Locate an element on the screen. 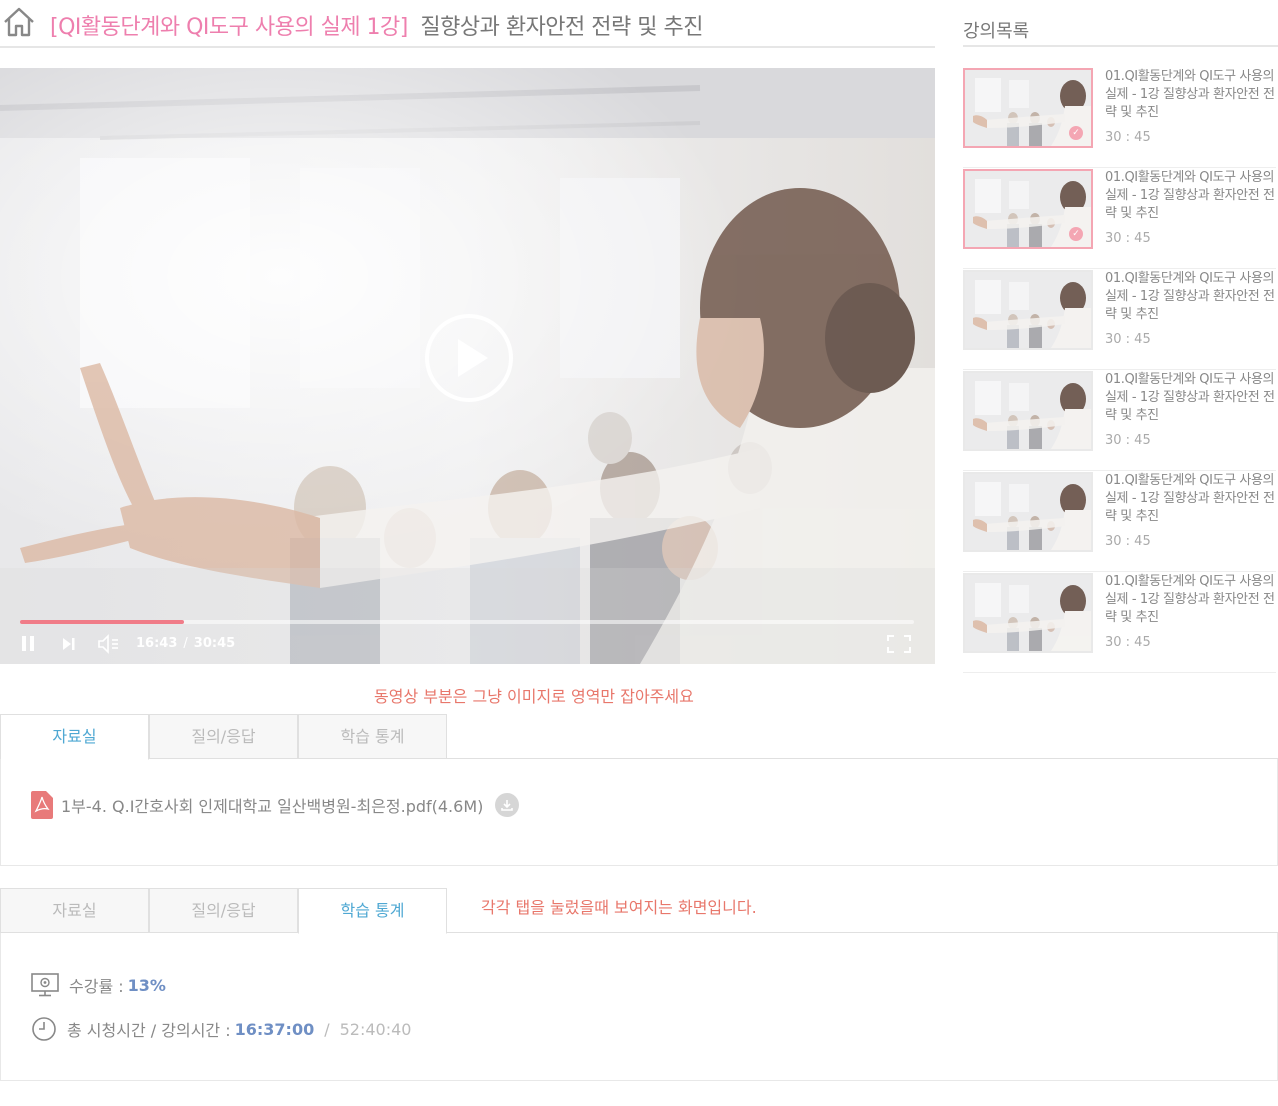 Image resolution: width=1278 pixels, height=1106 pixels. progress-label: 수강률 : is located at coordinates (96, 986).